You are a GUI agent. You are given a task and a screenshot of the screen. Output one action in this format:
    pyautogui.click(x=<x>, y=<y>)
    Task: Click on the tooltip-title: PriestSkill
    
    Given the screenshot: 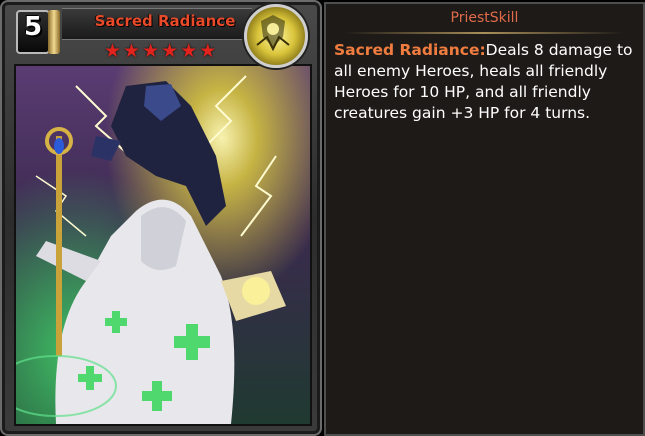 What is the action you would take?
    pyautogui.click(x=484, y=18)
    